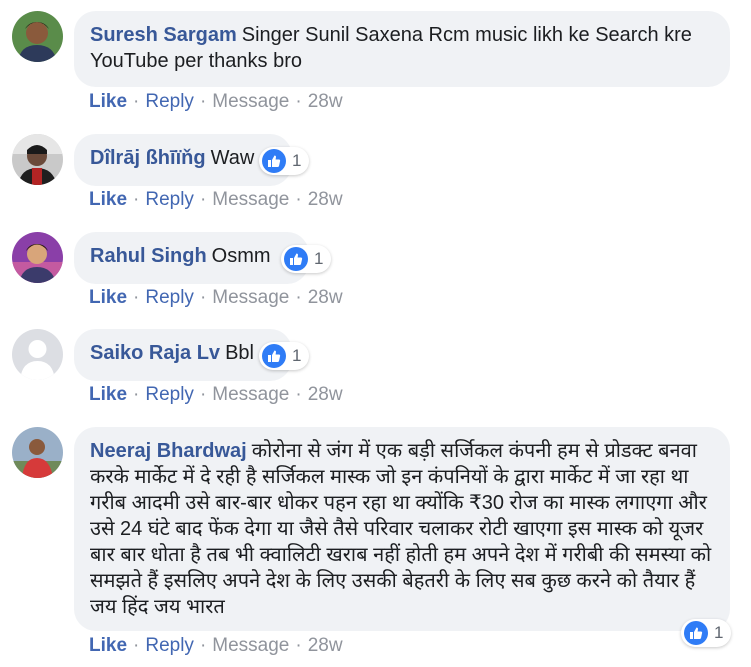 This screenshot has width=751, height=667. What do you see at coordinates (148, 158) in the screenshot?
I see `commenter-name: Dîlrāj ßhīïňg` at bounding box center [148, 158].